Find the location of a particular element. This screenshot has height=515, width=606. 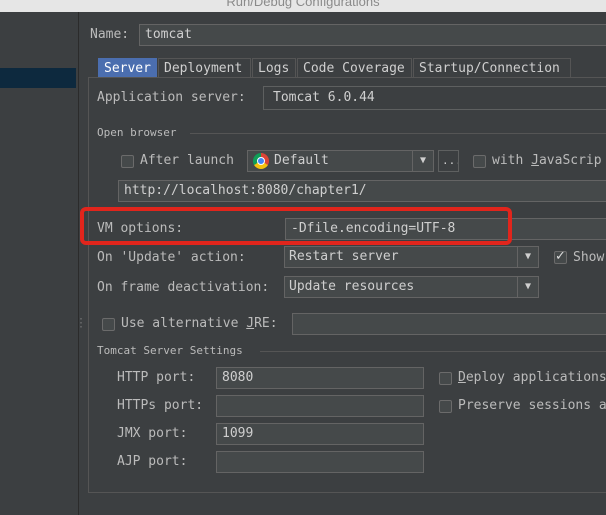

splitter-handle-icon: · · · is located at coordinates (81, 324).